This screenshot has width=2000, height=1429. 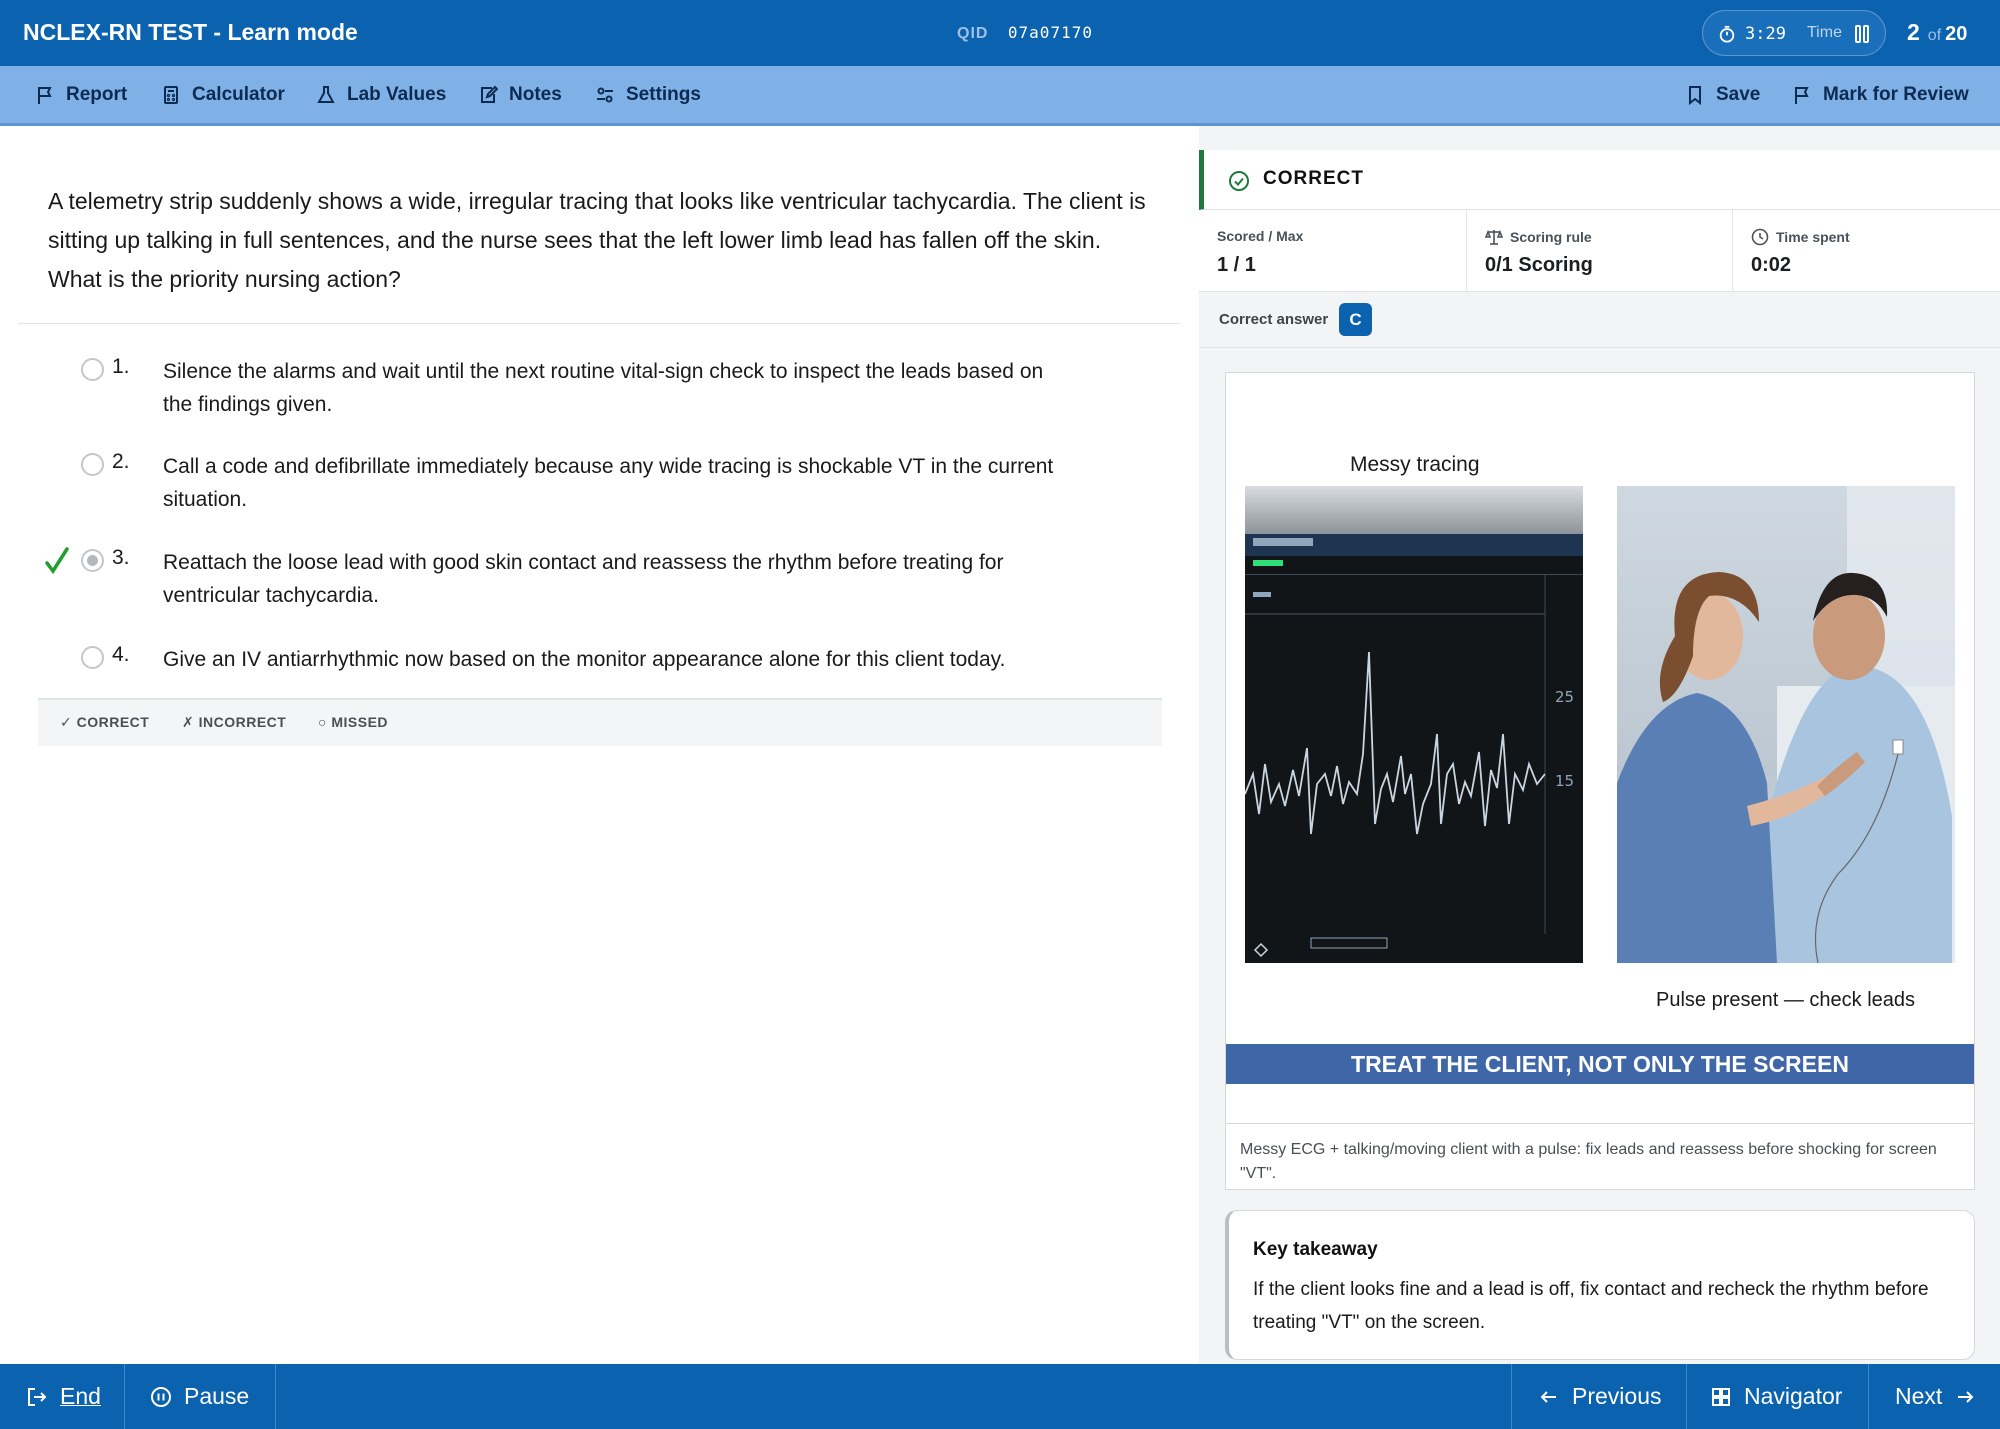 What do you see at coordinates (1824, 32) in the screenshot?
I see `timer-label: Time` at bounding box center [1824, 32].